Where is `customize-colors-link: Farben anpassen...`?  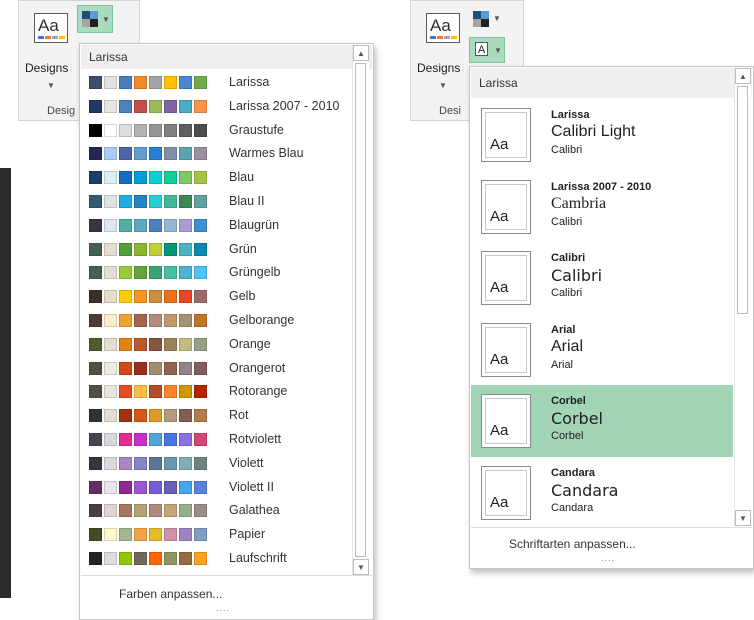
customize-colors-link: Farben anpassen... is located at coordinates (170, 594).